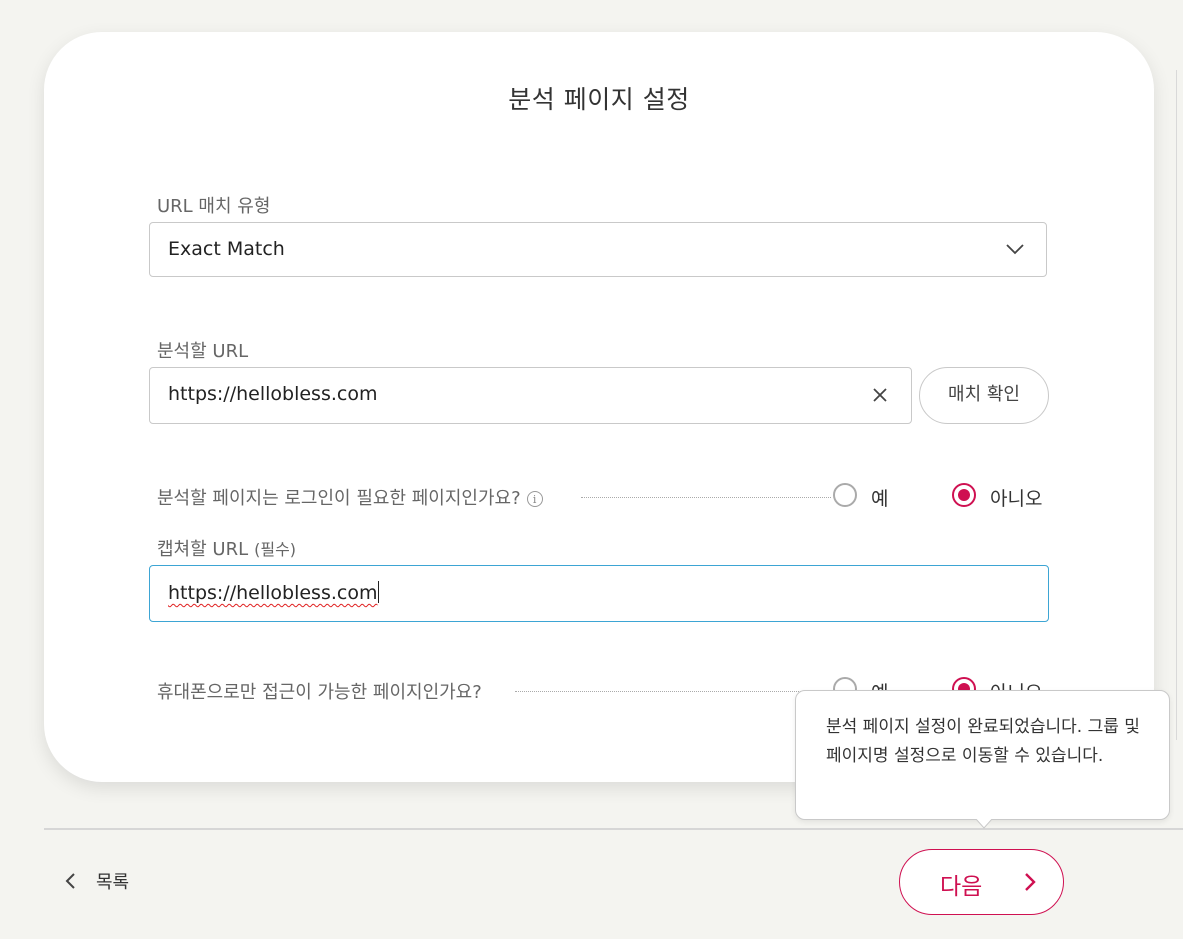 The image size is (1183, 939). Describe the element at coordinates (599, 99) in the screenshot. I see `page-title: 분석 페이지 설정` at that location.